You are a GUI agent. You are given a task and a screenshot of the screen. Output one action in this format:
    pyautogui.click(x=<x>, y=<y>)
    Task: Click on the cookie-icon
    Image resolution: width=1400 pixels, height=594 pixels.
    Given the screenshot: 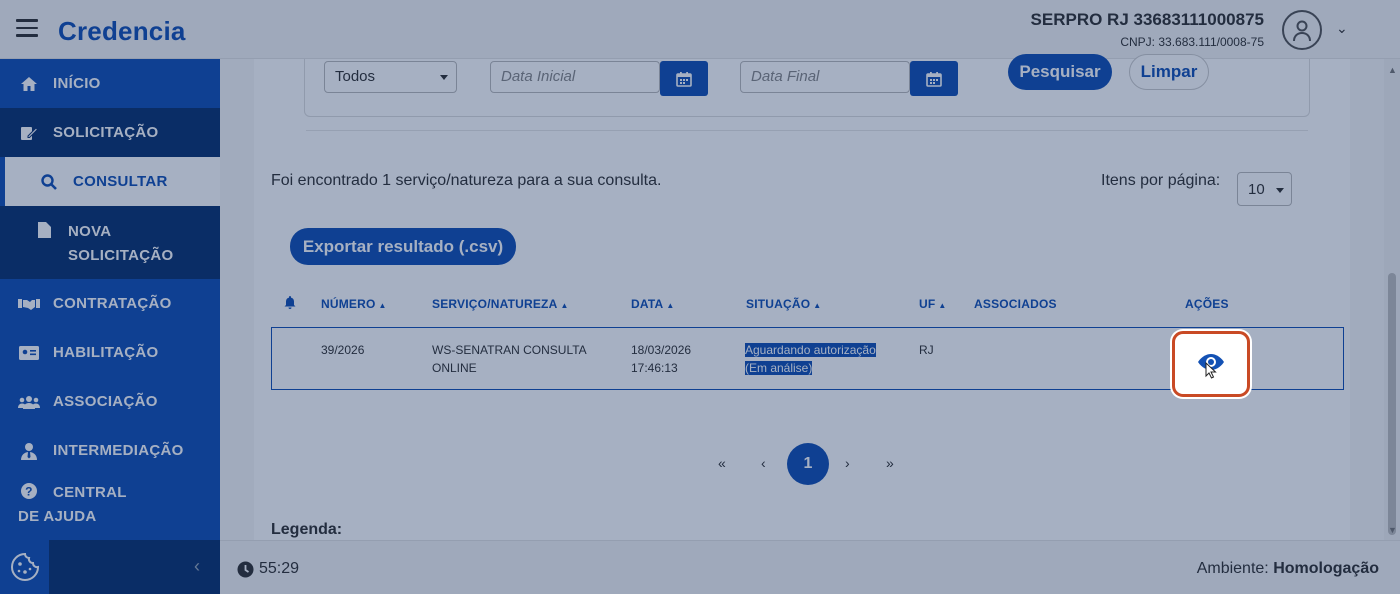 What is the action you would take?
    pyautogui.click(x=24, y=566)
    